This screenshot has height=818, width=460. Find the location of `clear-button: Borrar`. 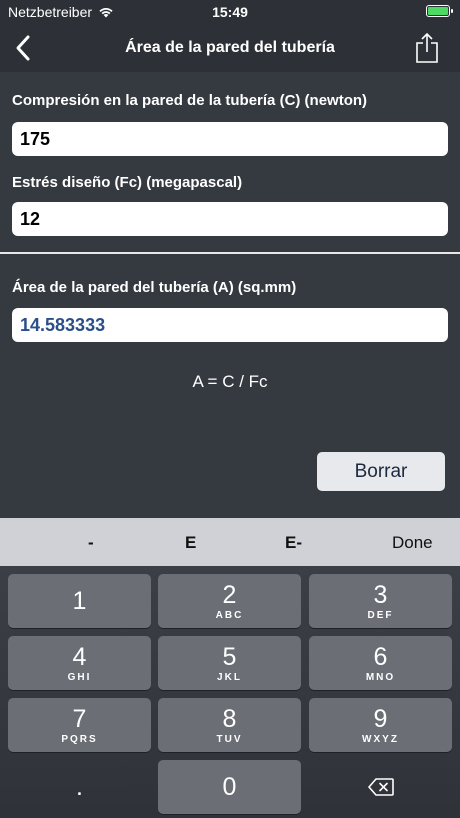

clear-button: Borrar is located at coordinates (381, 471).